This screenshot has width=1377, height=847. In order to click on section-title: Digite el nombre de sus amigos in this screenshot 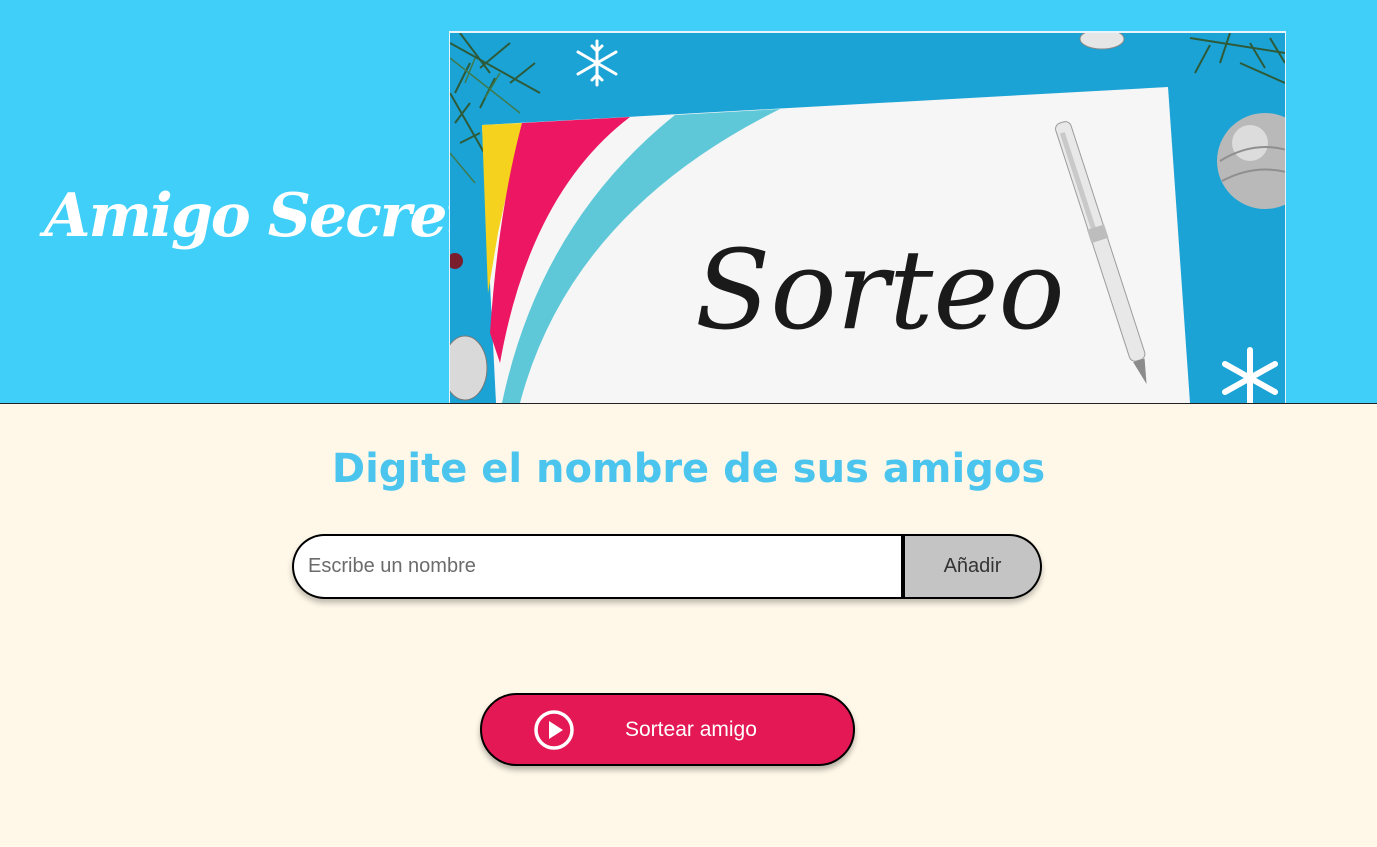, I will do `click(688, 469)`.